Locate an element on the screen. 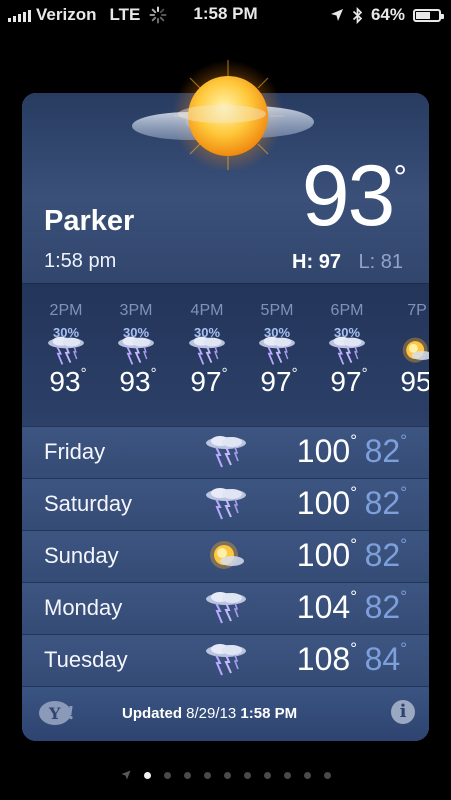 Image resolution: width=451 pixels, height=800 pixels. info-button: i is located at coordinates (403, 712).